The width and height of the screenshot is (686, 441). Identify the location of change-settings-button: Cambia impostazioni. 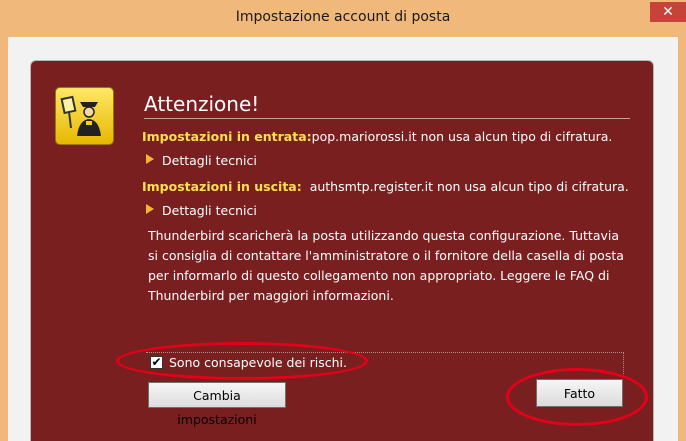
(217, 404).